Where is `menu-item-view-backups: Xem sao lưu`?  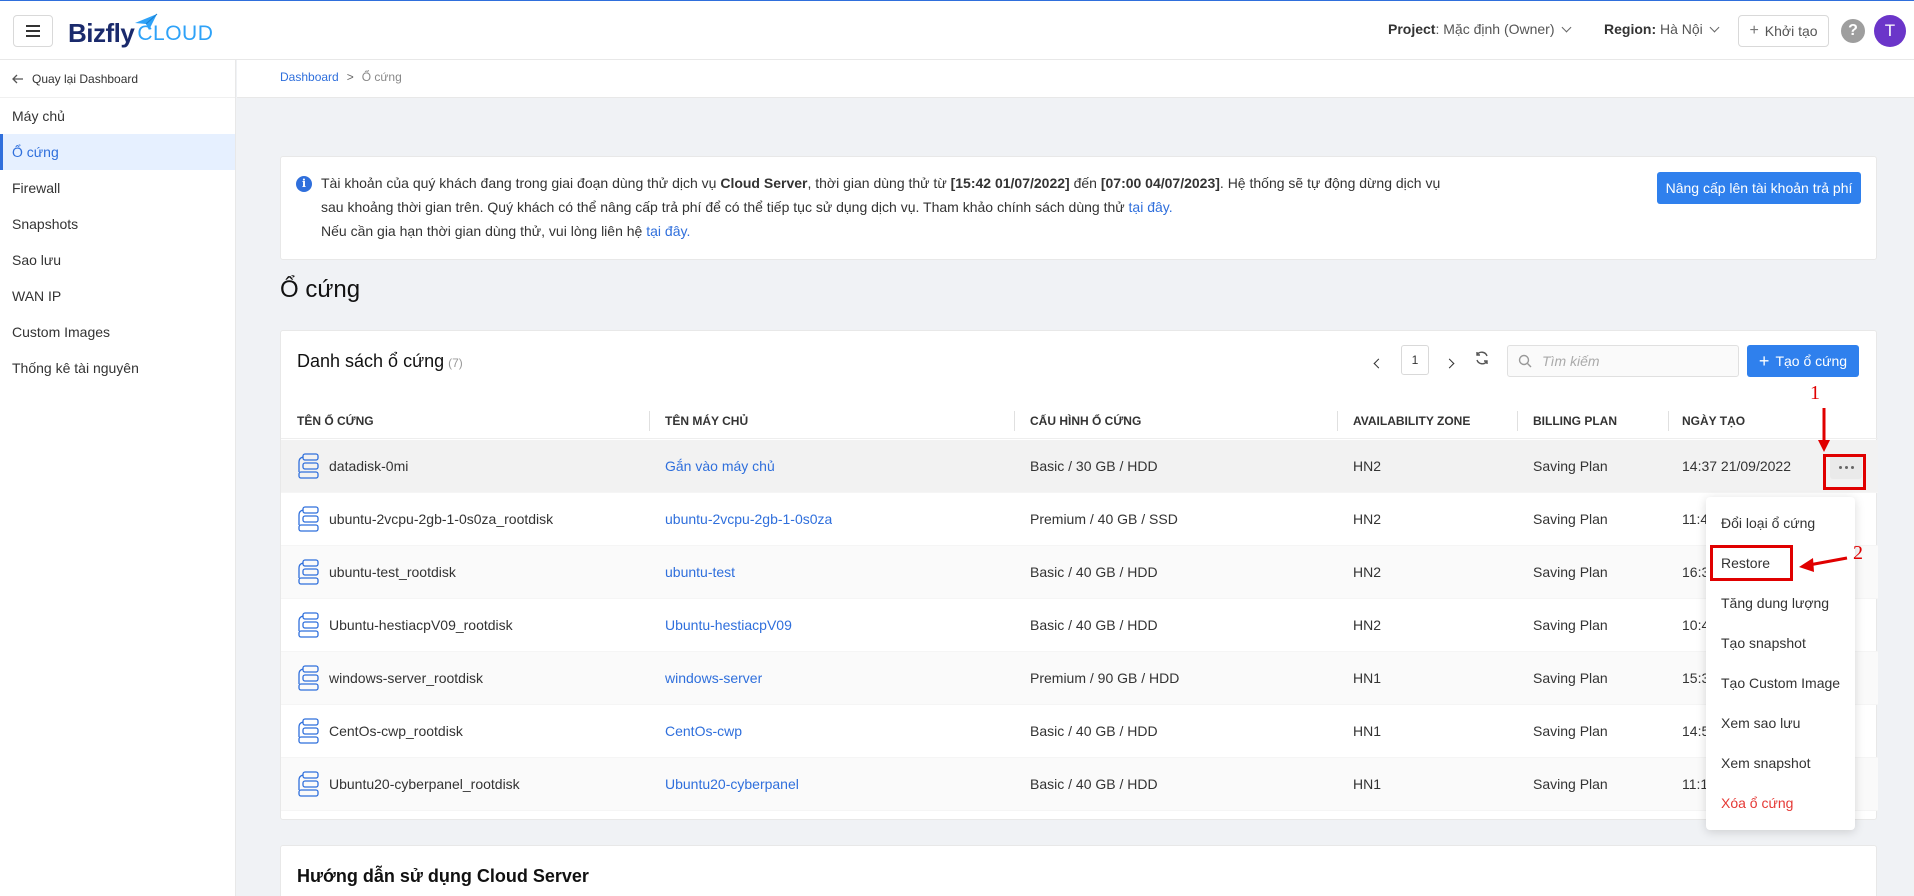 menu-item-view-backups: Xem sao lưu is located at coordinates (1760, 723).